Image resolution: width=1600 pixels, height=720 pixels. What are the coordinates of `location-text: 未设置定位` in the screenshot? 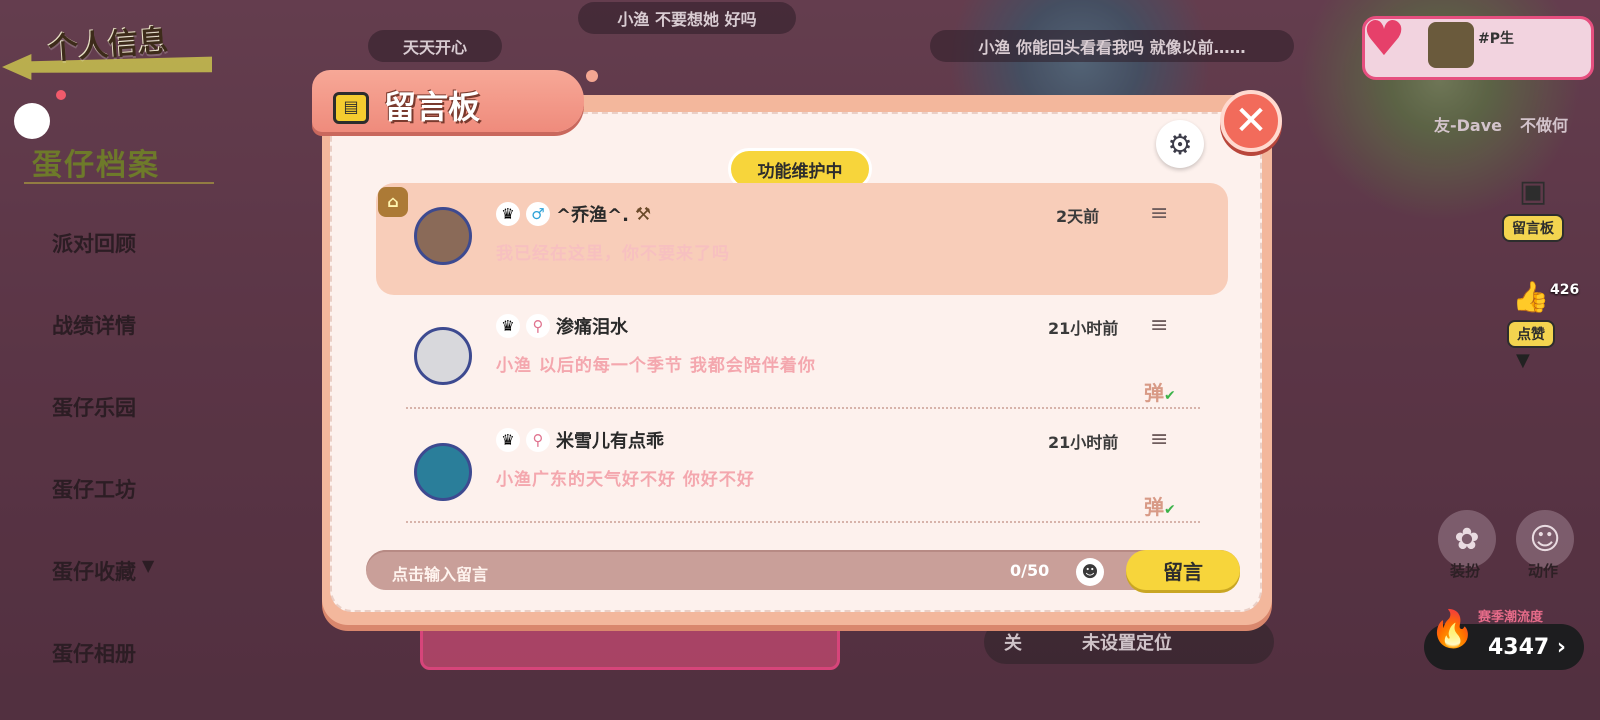 It's located at (1127, 643).